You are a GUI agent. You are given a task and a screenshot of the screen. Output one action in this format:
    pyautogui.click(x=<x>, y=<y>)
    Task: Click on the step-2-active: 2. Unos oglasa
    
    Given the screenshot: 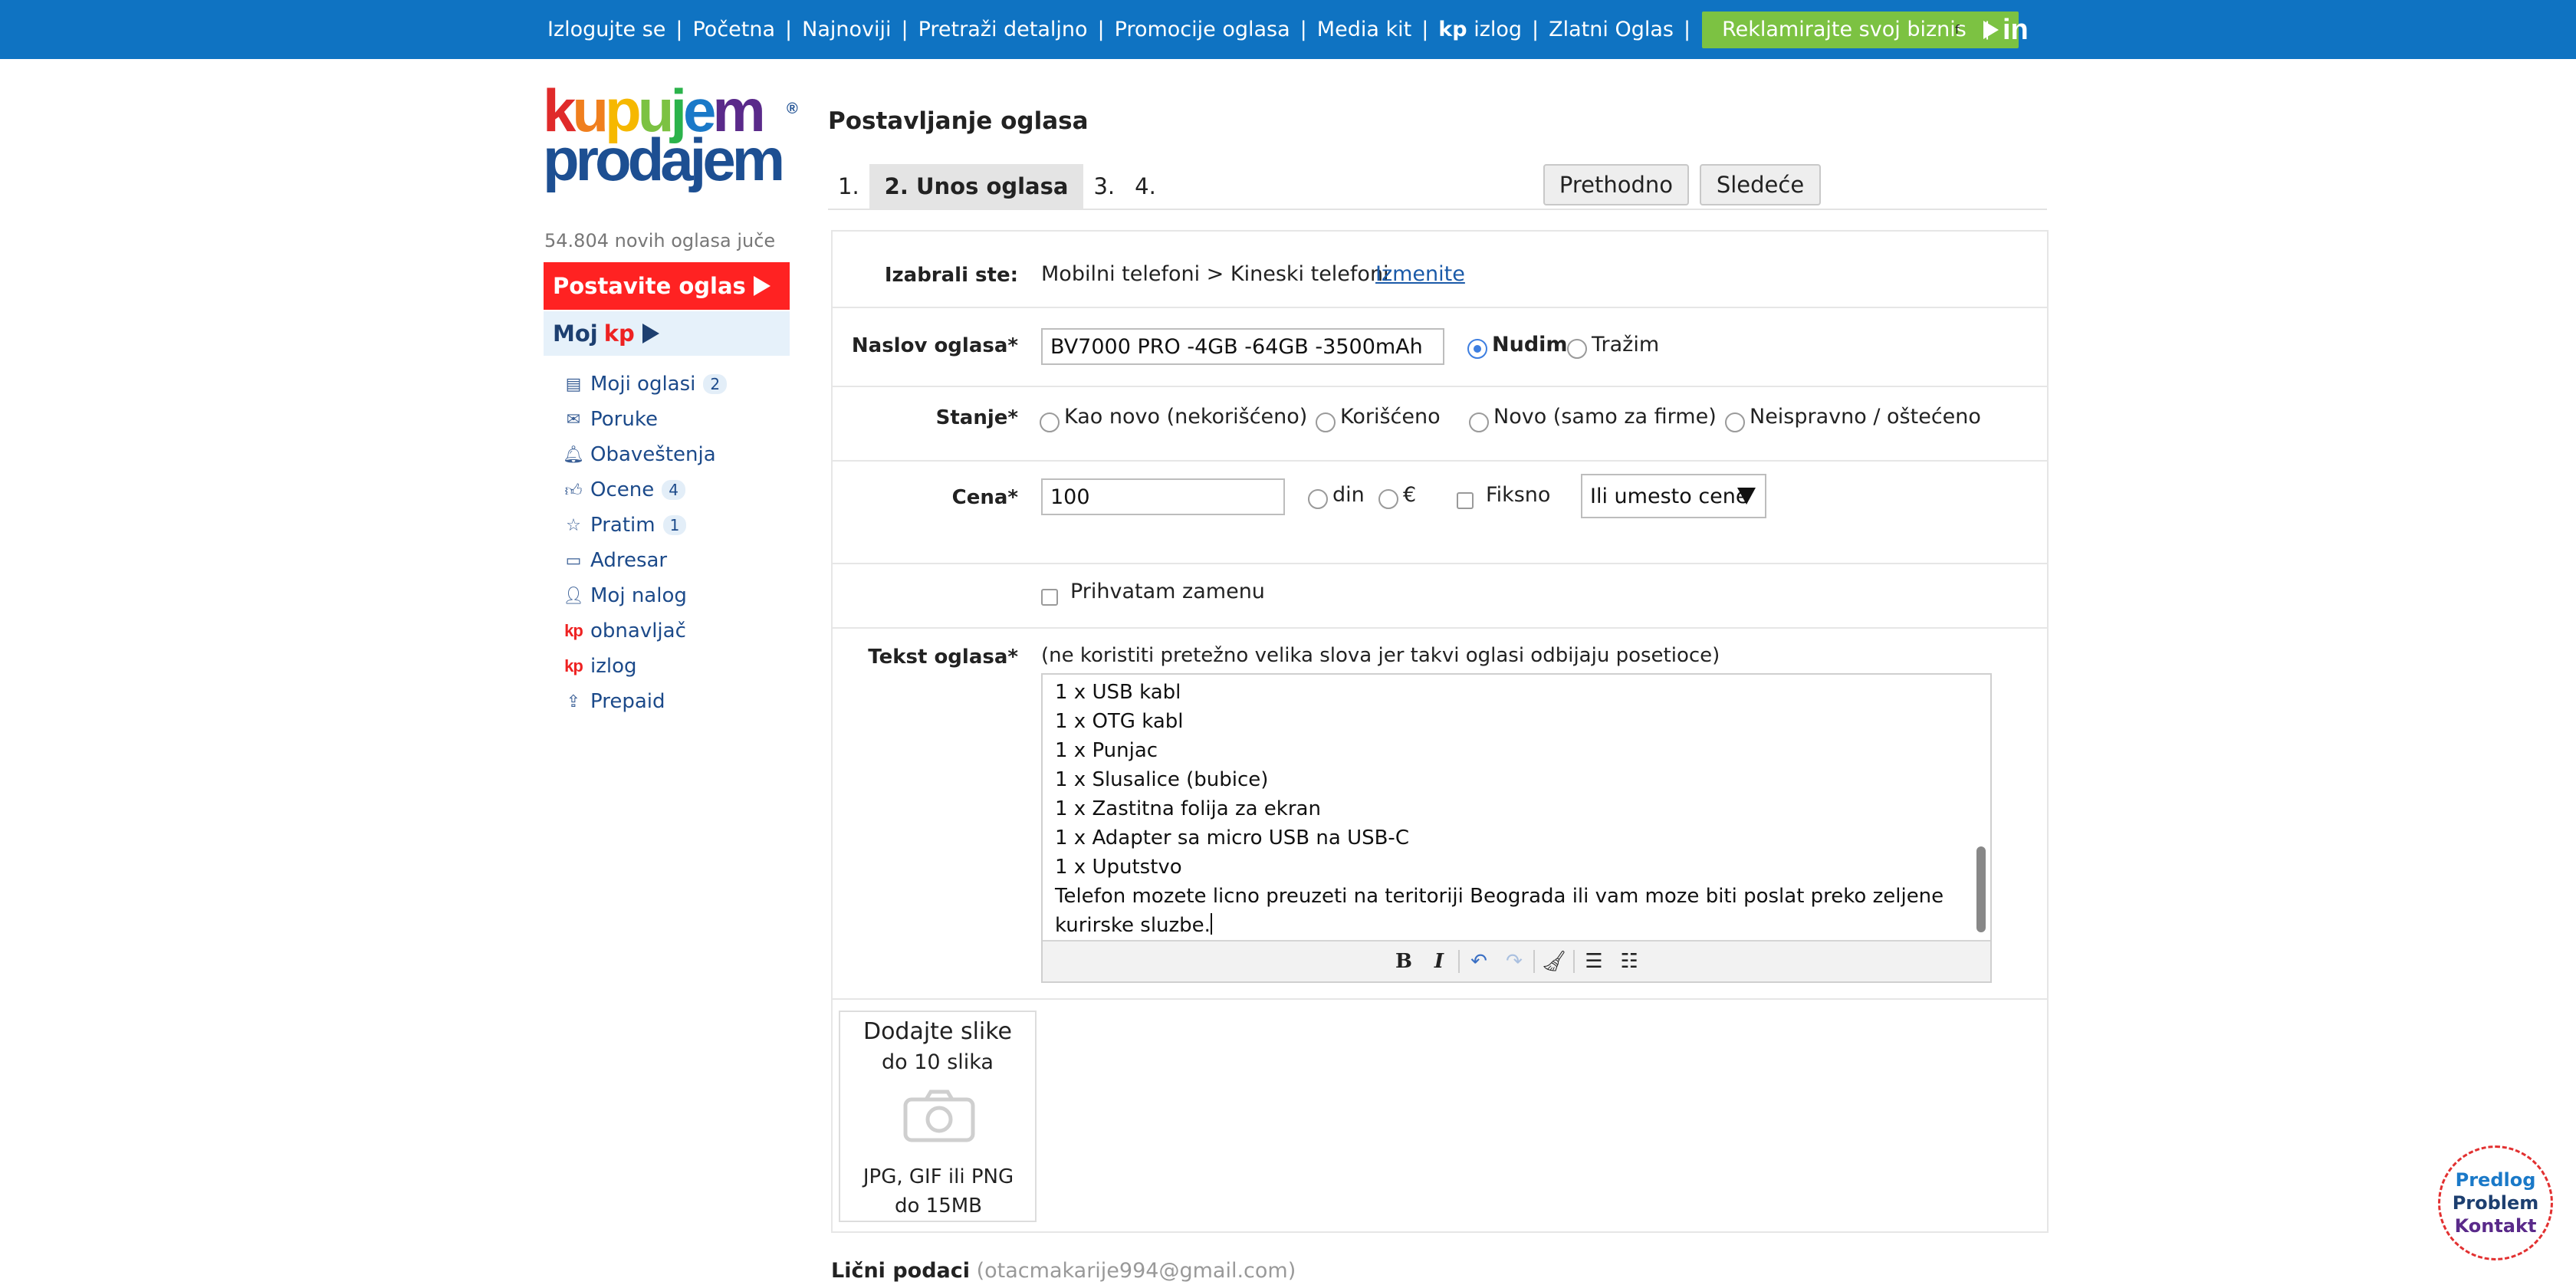 What is the action you would take?
    pyautogui.click(x=976, y=186)
    